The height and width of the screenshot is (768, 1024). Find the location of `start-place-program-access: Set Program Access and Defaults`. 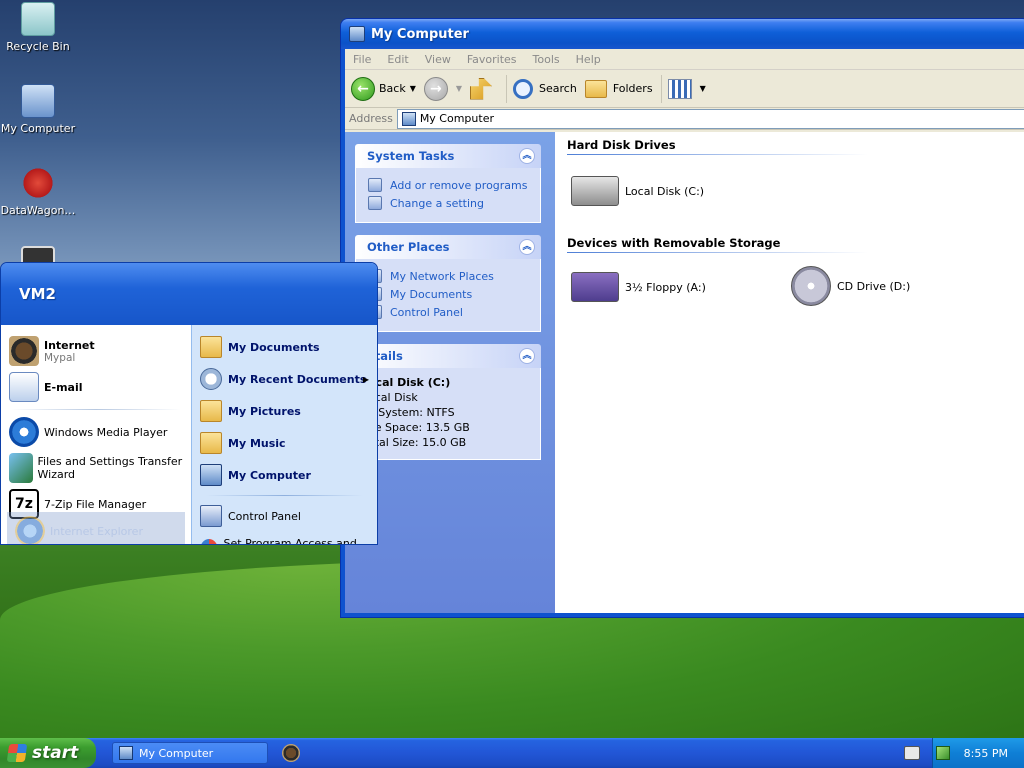

start-place-program-access: Set Program Access and Defaults is located at coordinates (284, 538).